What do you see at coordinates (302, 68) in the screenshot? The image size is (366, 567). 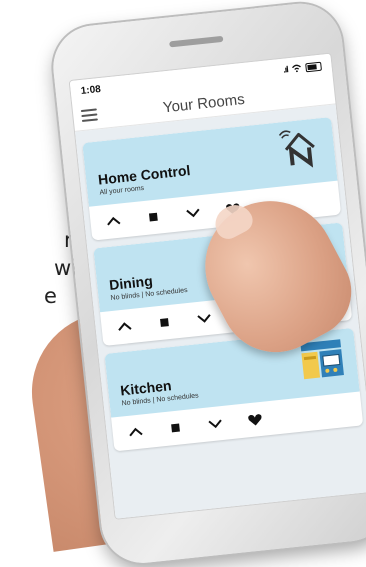 I see `status-icons: .ıl` at bounding box center [302, 68].